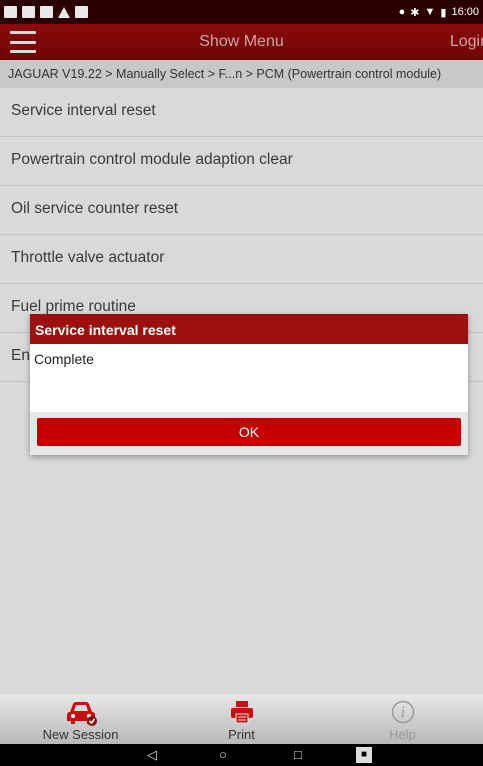 Image resolution: width=483 pixels, height=766 pixels. Describe the element at coordinates (364, 755) in the screenshot. I see `screenshot-icon: ■` at that location.